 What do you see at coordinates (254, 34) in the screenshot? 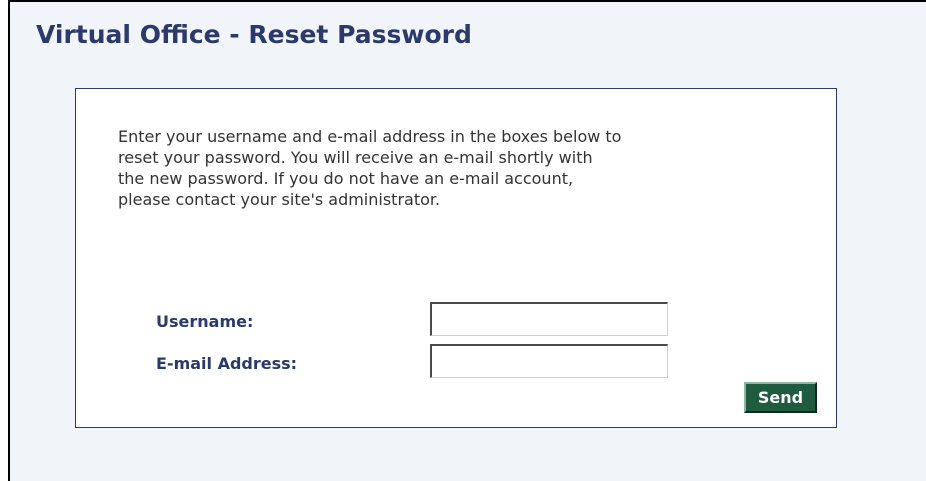
I see `page-title: Virtual Office - Reset Password` at bounding box center [254, 34].